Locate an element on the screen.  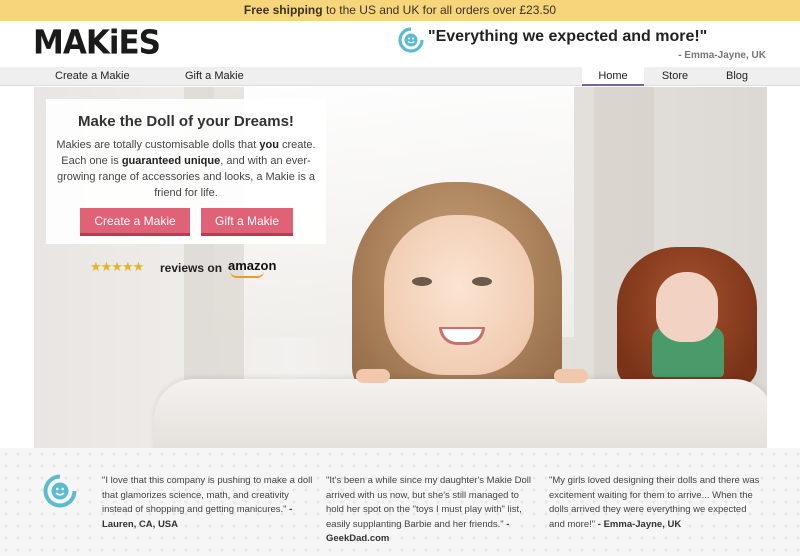
testimonial-author: - Emma-Jayne, UK is located at coordinates (639, 524).